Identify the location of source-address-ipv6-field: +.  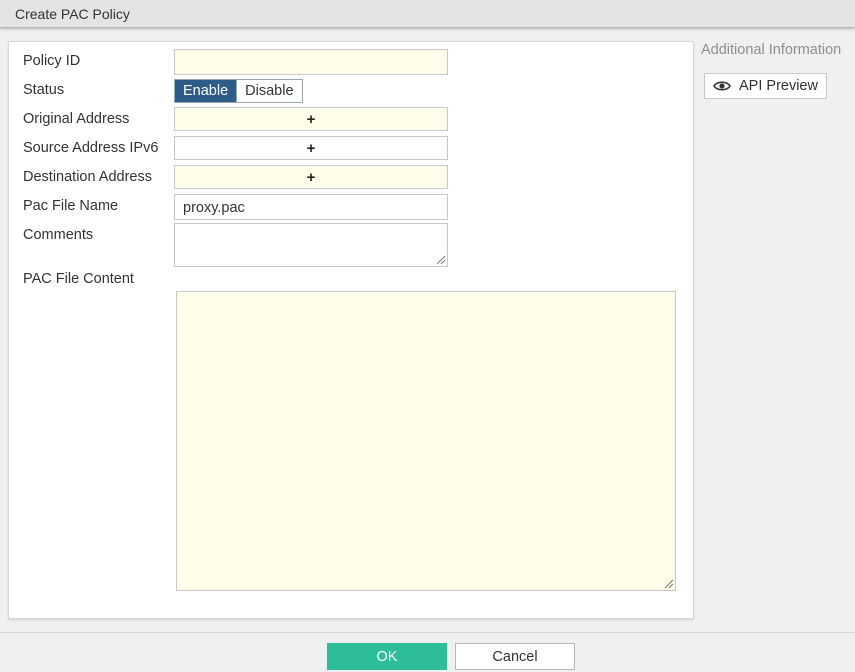
(311, 148).